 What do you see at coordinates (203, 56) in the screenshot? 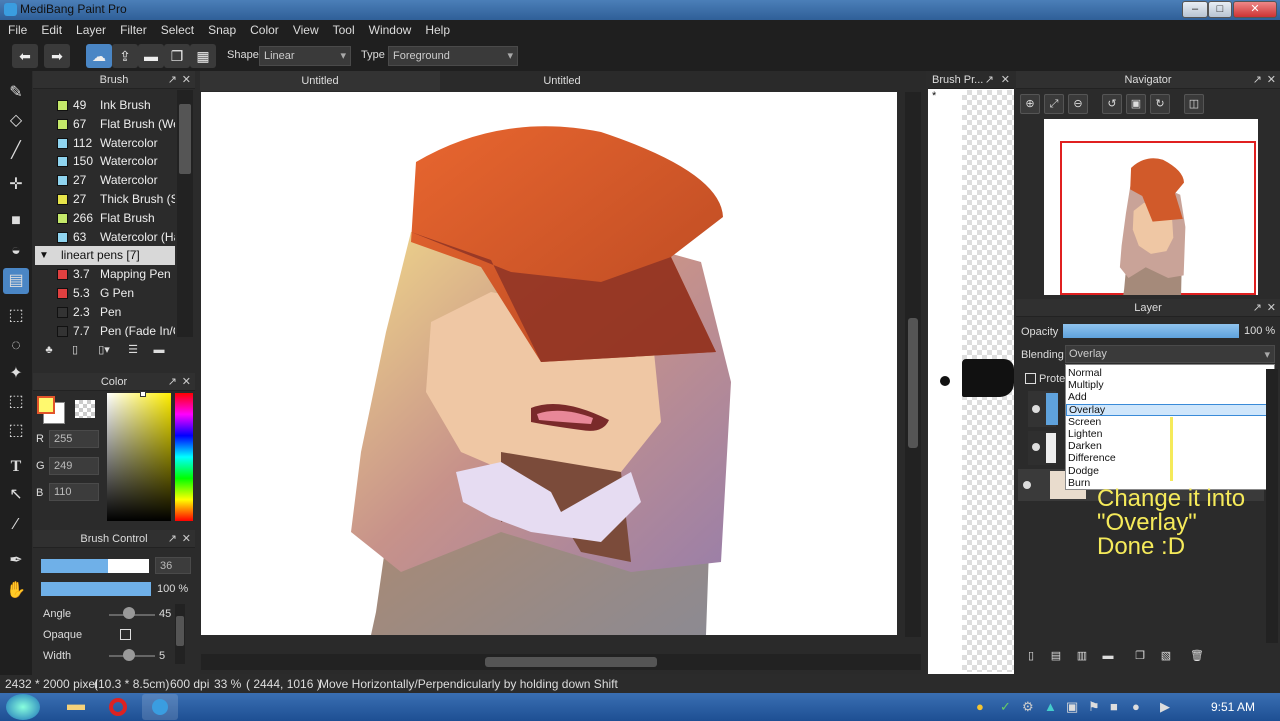
I see `grid-icon: ▦` at bounding box center [203, 56].